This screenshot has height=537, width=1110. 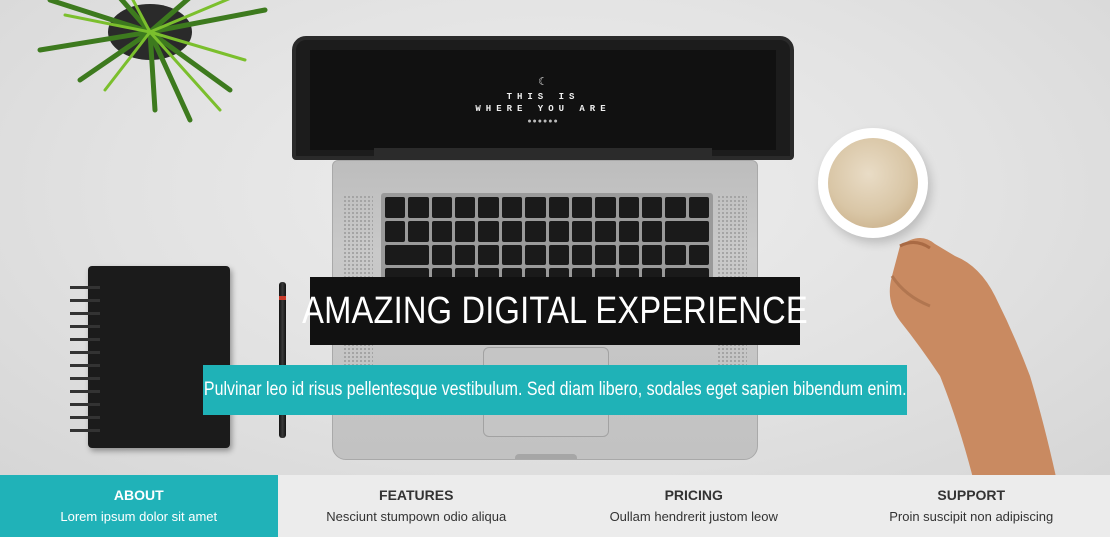 What do you see at coordinates (543, 81) in the screenshot?
I see `moon-icon: ☾` at bounding box center [543, 81].